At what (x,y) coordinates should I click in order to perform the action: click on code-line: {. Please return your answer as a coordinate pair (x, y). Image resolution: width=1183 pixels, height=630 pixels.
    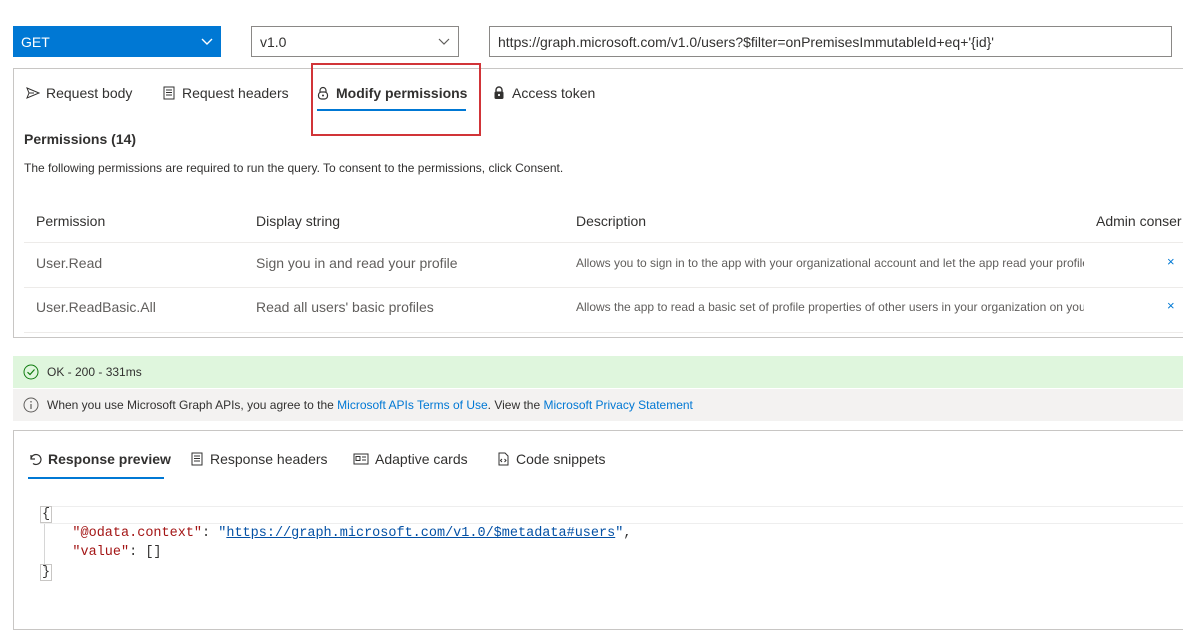
    Looking at the image, I should click on (46, 514).